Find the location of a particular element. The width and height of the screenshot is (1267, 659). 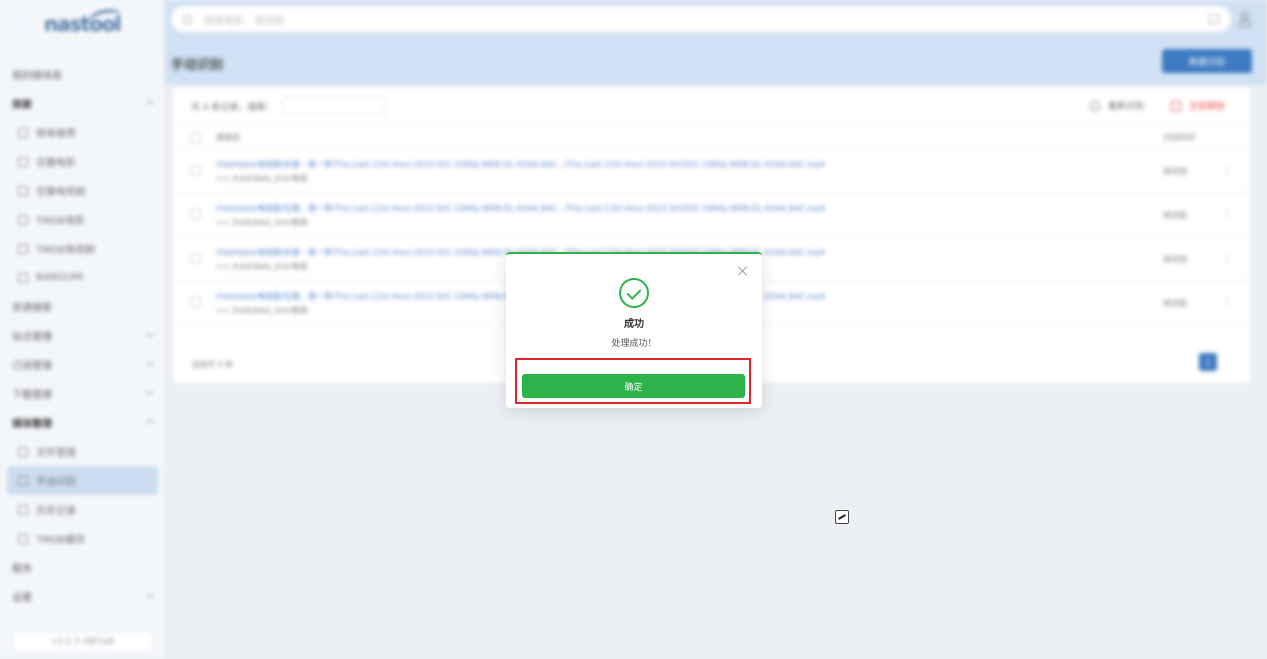

close-icon is located at coordinates (743, 271).